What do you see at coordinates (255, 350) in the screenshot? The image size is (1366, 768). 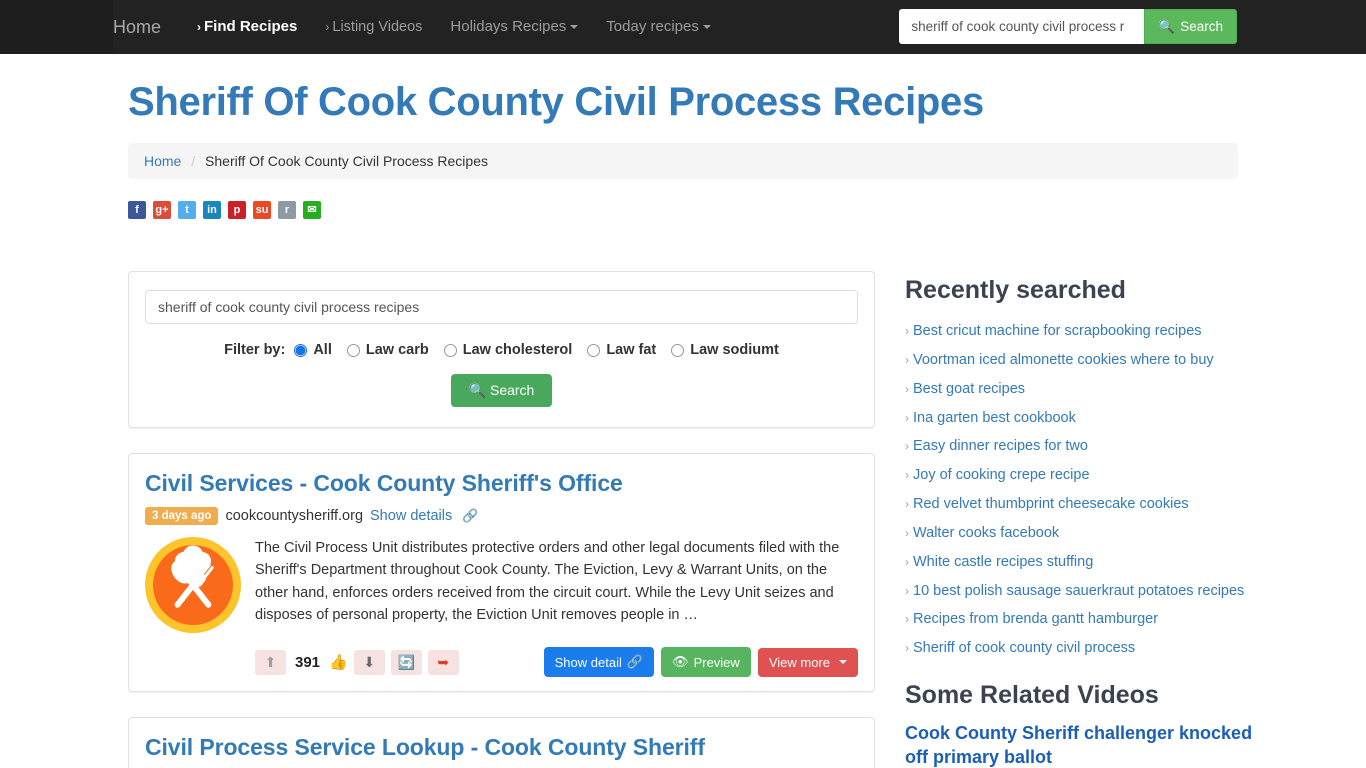 I see `filter-by-label: Filter by:` at bounding box center [255, 350].